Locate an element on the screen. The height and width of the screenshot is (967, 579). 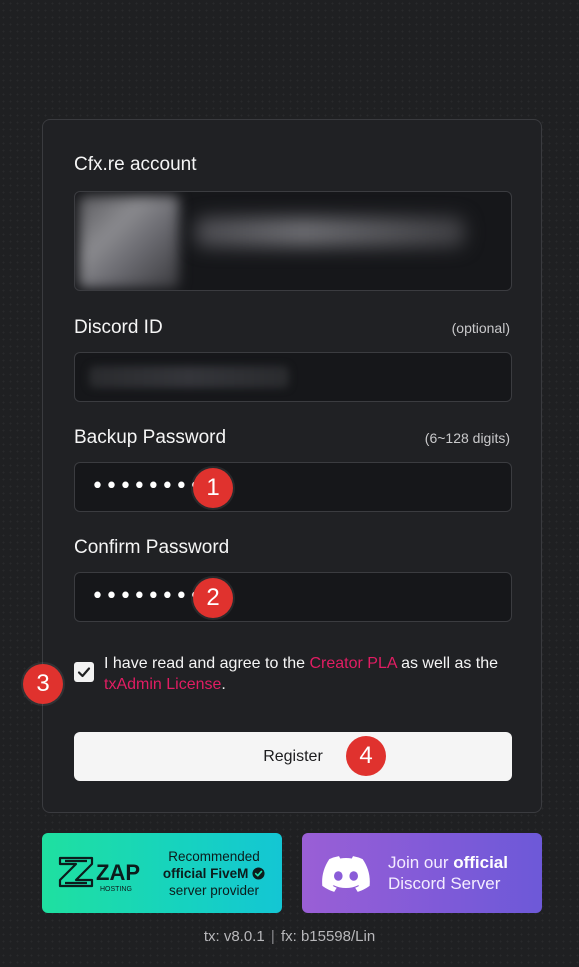
account-label: Cfx.re account is located at coordinates (135, 164).